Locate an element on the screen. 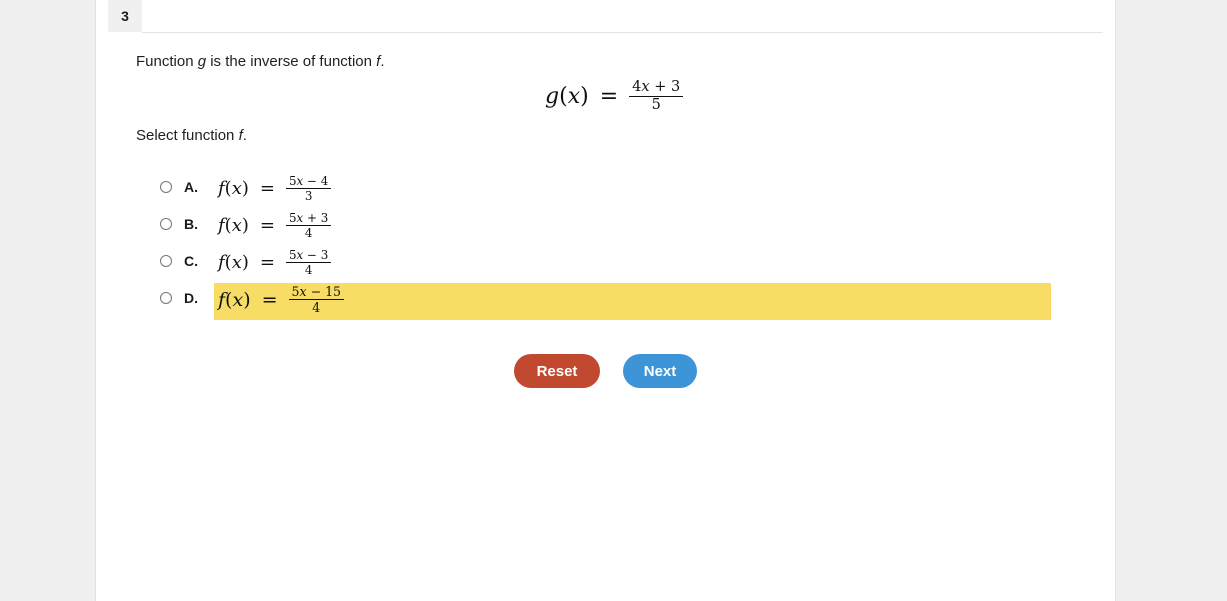  choice-letter-b: B. is located at coordinates (191, 224).